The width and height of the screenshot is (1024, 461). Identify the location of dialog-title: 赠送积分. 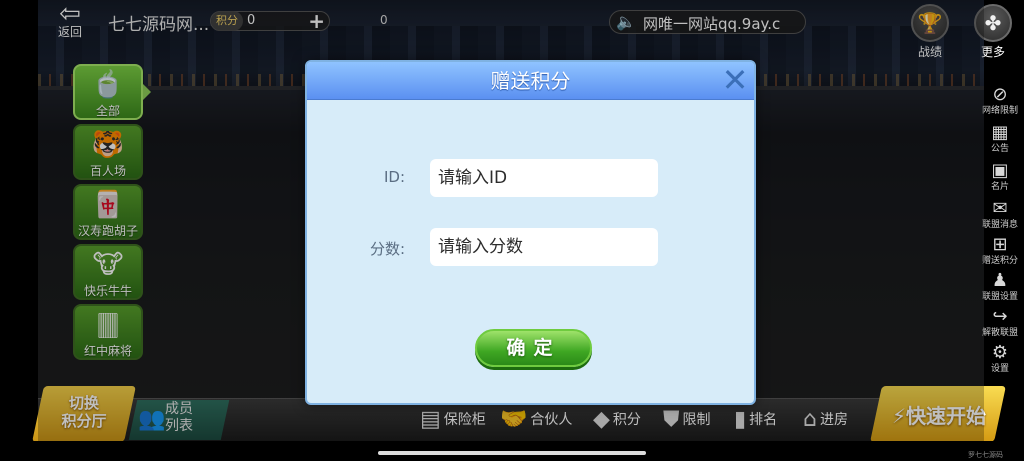
(530, 81).